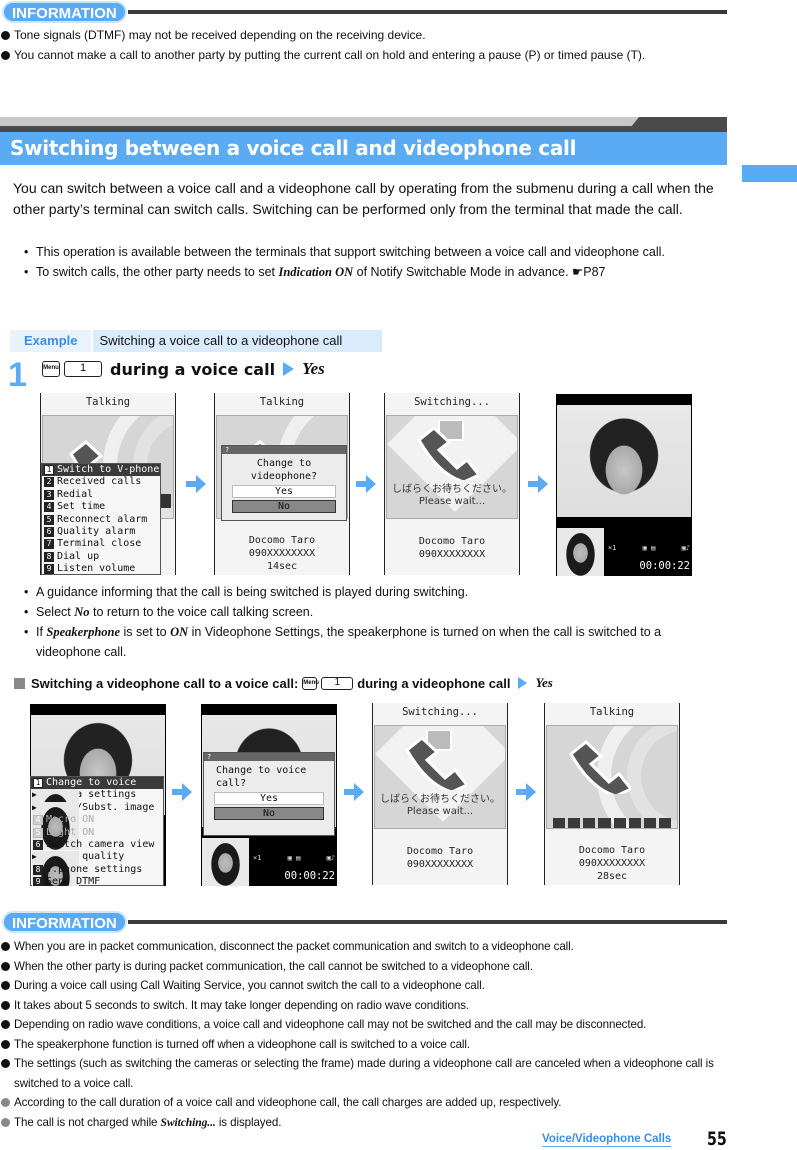  I want to click on videophone-screen: ×1 ▣ ▤ ▣♪ 00:00:22, so click(624, 485).